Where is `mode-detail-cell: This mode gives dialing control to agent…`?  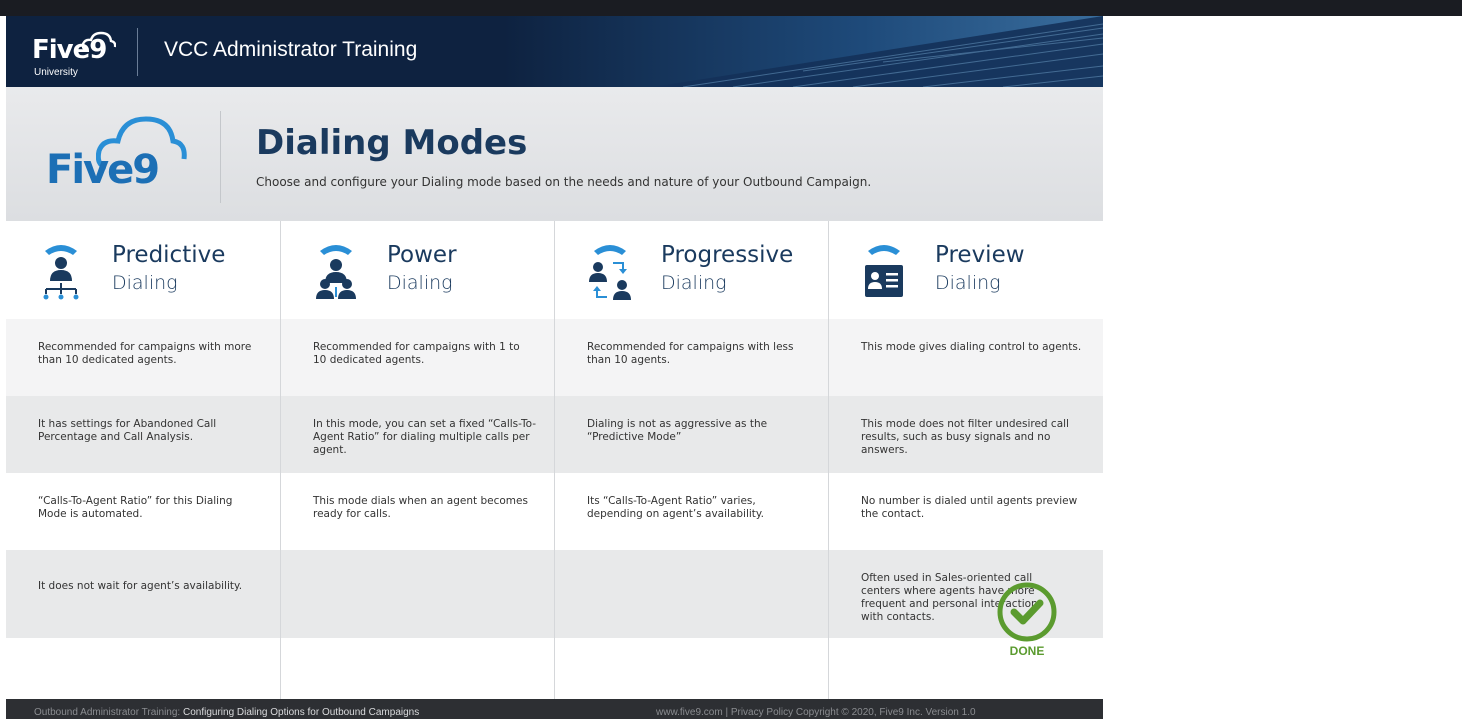
mode-detail-cell: This mode gives dialing control to agent… is located at coordinates (966, 357).